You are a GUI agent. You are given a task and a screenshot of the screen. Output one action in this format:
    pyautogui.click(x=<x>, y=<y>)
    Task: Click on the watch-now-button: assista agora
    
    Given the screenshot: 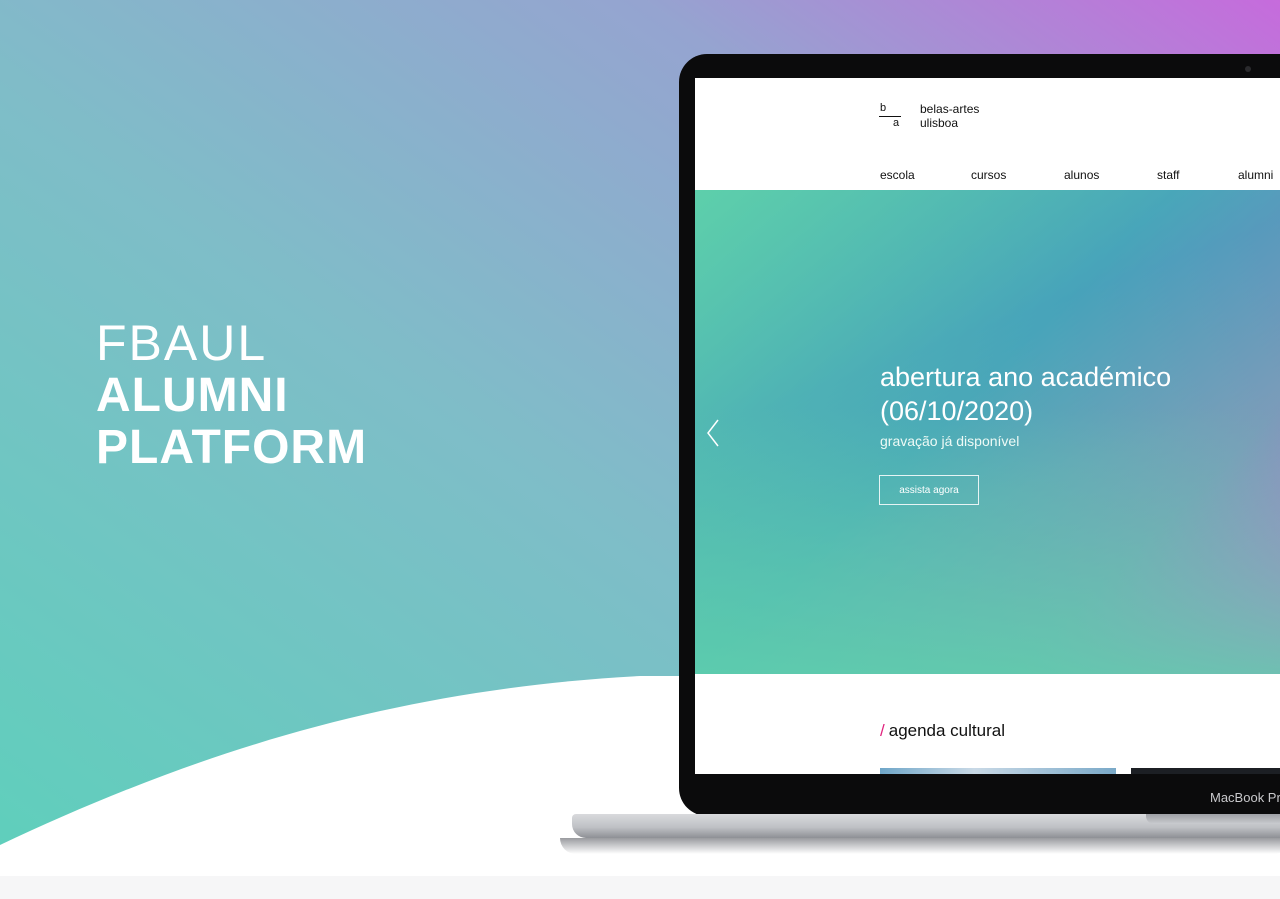 What is the action you would take?
    pyautogui.click(x=929, y=490)
    